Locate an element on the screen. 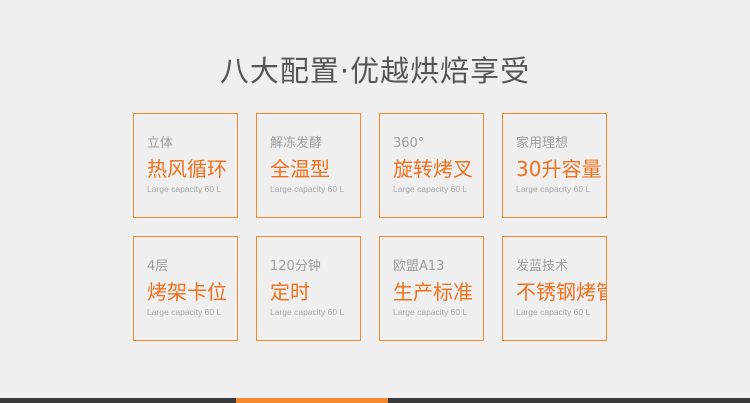  feature-subtitle: 解冻发酵 is located at coordinates (296, 143).